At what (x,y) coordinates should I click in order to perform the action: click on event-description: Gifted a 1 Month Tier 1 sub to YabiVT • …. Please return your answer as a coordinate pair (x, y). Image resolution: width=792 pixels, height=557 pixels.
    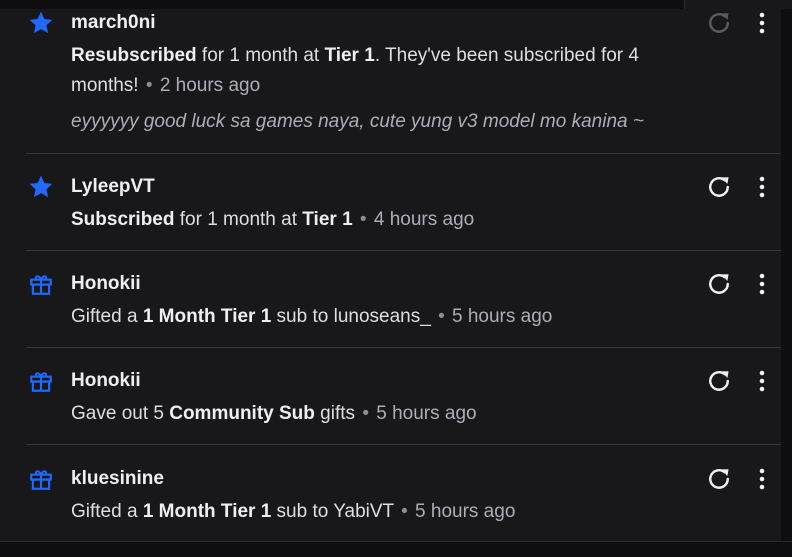
    Looking at the image, I should click on (391, 512).